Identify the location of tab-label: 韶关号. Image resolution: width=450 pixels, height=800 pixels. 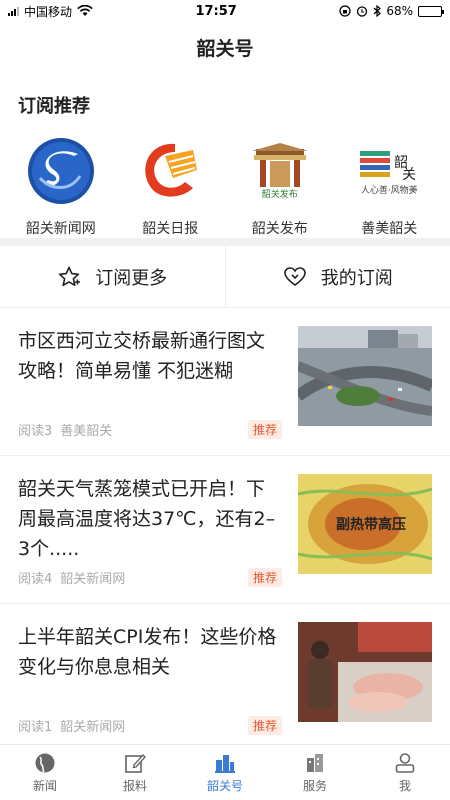
(224, 785).